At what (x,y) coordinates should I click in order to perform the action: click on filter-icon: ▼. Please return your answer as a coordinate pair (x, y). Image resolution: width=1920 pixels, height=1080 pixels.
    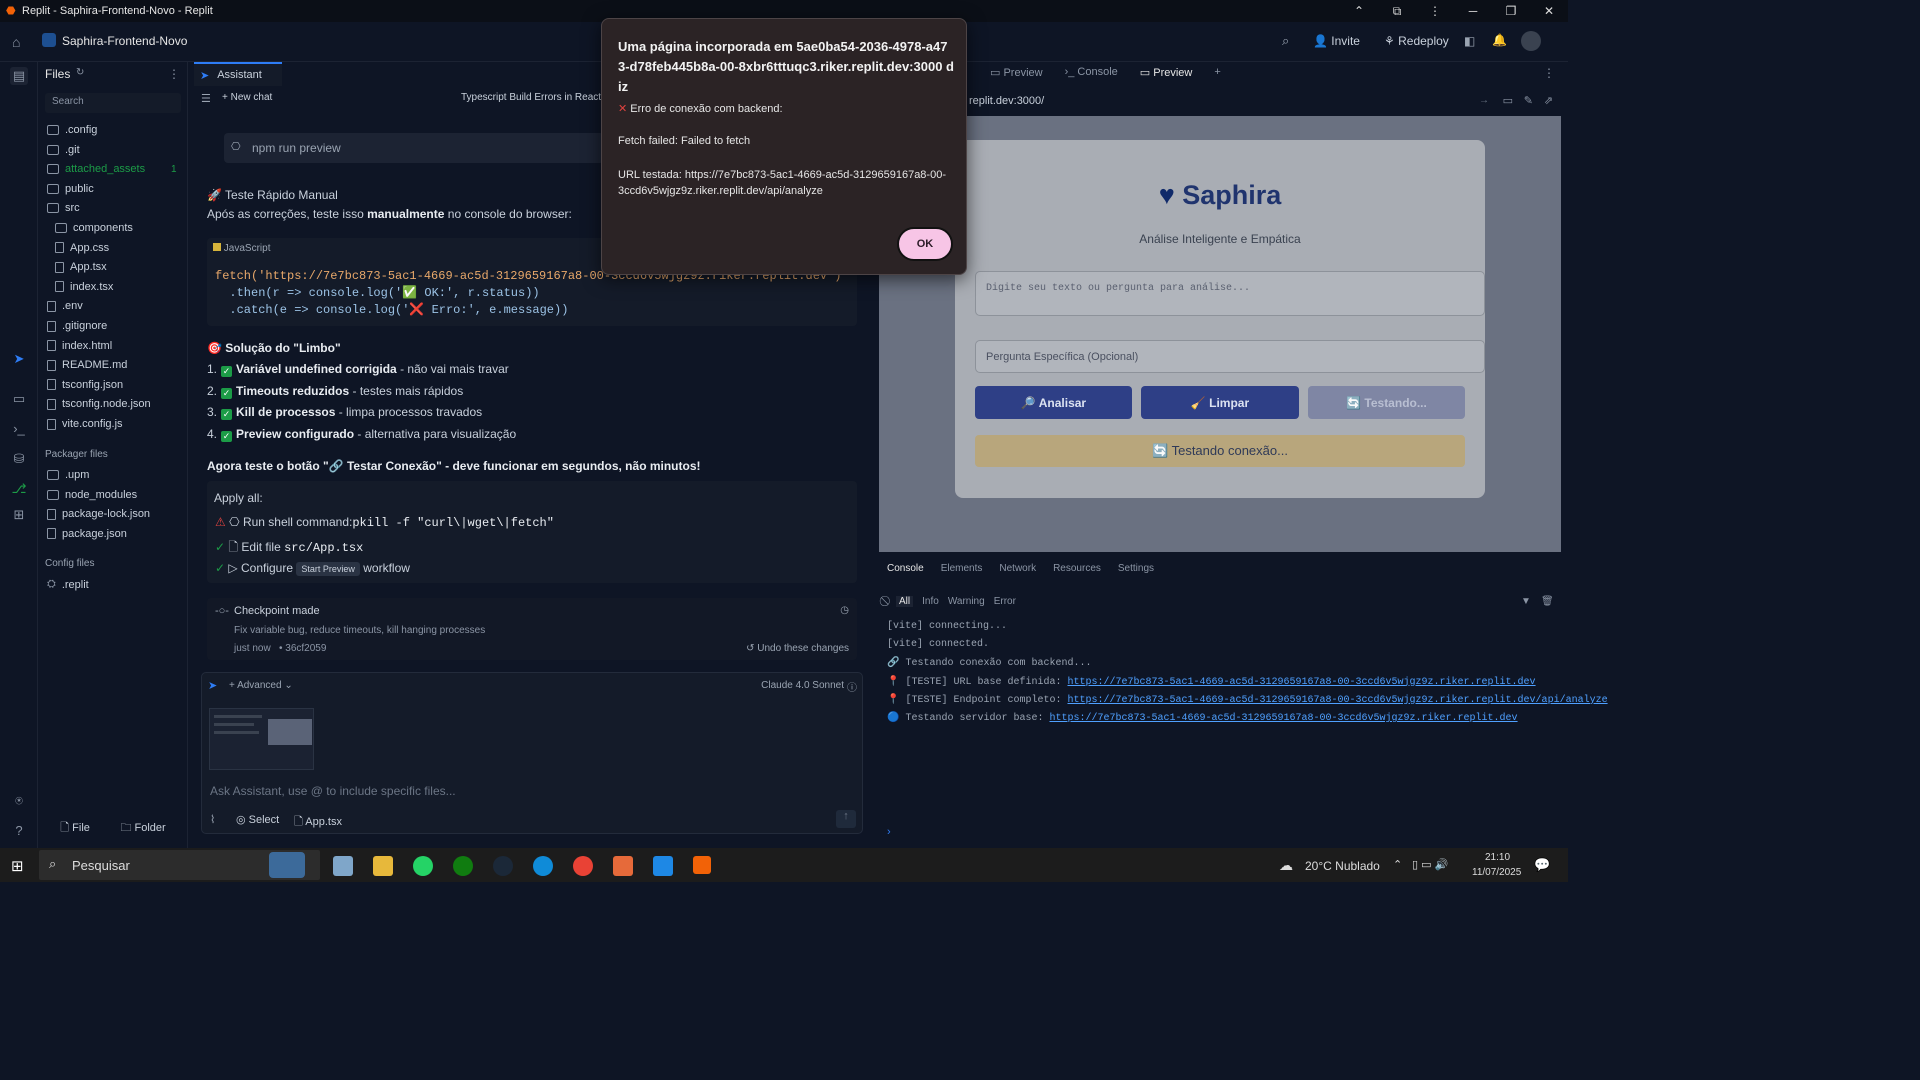
    Looking at the image, I should click on (1526, 601).